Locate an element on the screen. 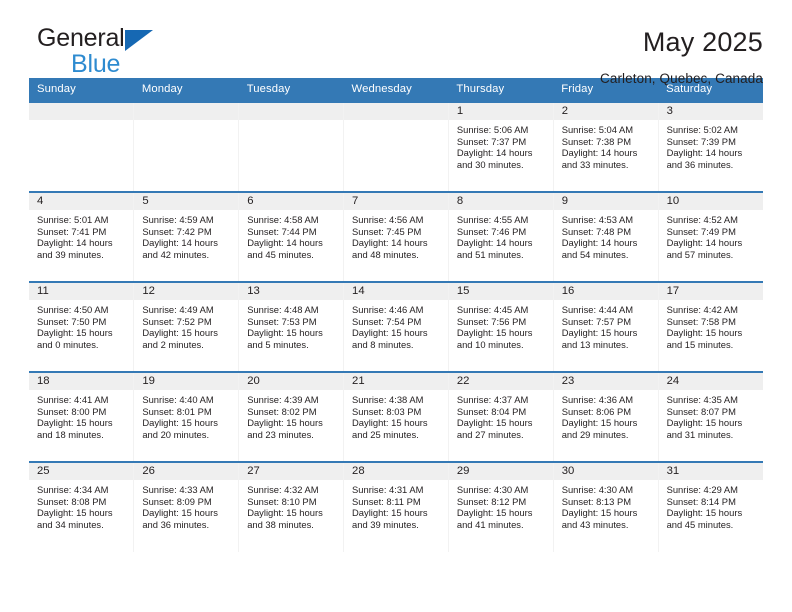 This screenshot has width=792, height=612. logo-text-general: General is located at coordinates (81, 38).